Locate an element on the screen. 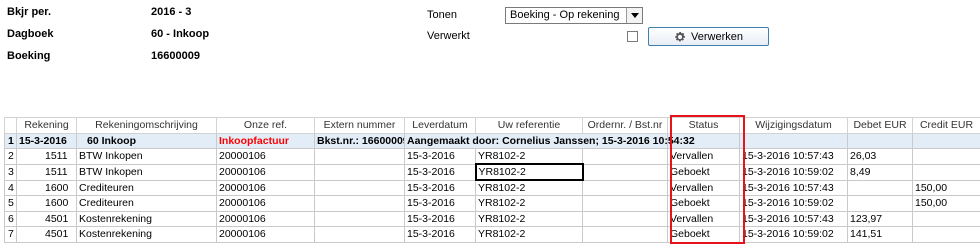  col-header-order: Ordernr. / Bst.nr is located at coordinates (625, 125).